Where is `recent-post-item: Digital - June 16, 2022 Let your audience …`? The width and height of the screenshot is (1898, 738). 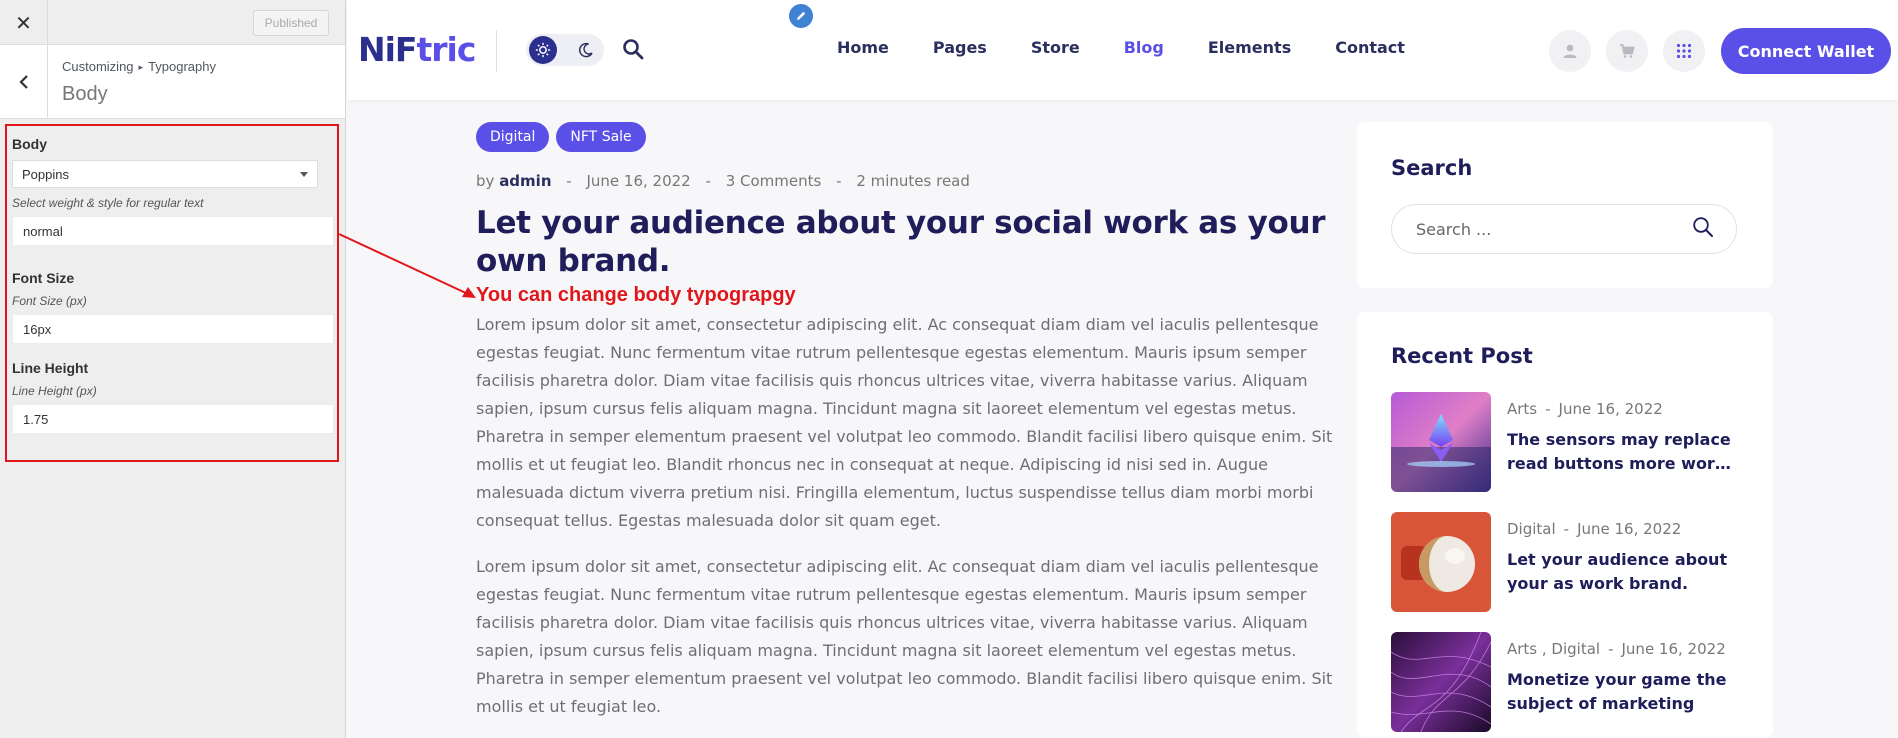
recent-post-item: Digital - June 16, 2022 Let your audience … is located at coordinates (1571, 562).